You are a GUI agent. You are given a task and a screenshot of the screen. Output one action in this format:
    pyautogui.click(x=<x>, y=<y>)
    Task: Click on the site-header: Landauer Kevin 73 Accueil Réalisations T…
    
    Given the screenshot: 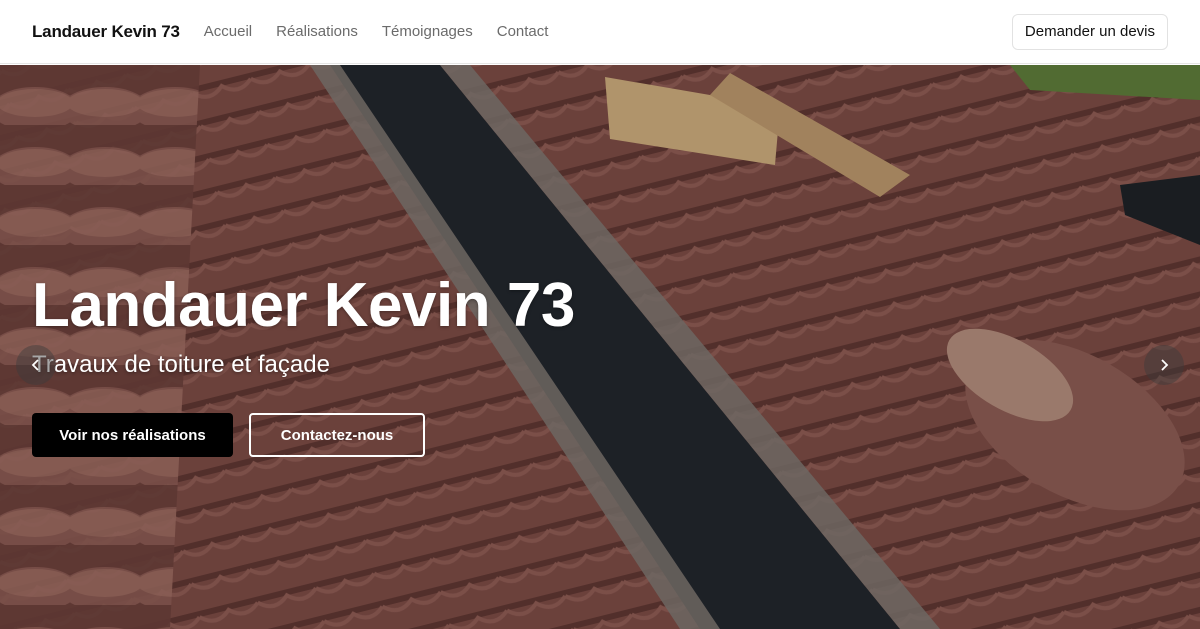 What is the action you would take?
    pyautogui.click(x=600, y=32)
    